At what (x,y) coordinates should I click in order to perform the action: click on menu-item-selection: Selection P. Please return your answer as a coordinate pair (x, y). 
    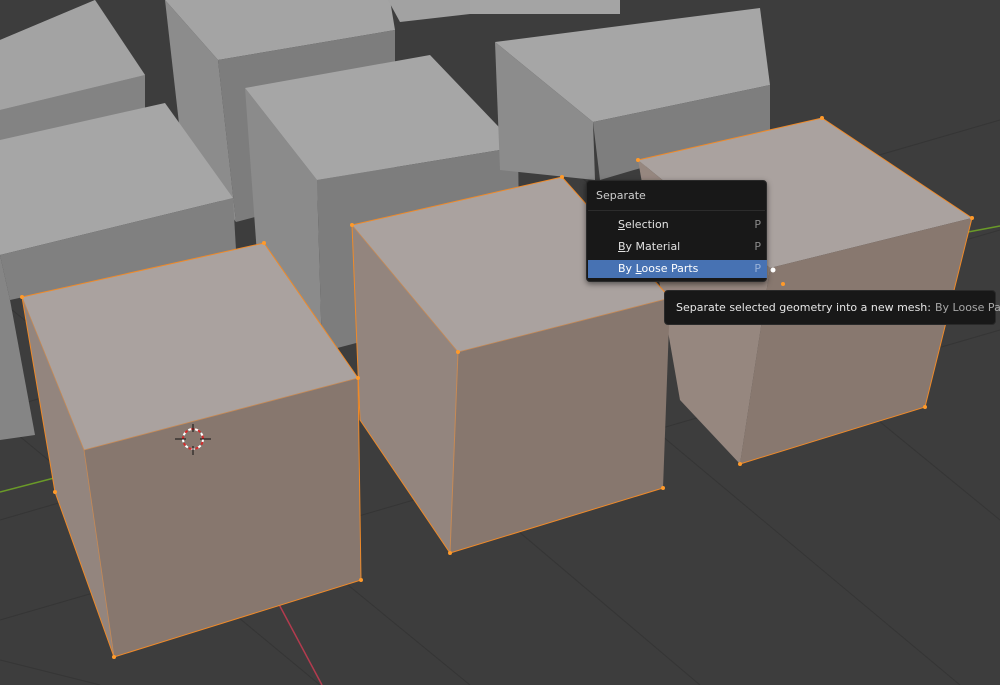
    Looking at the image, I should click on (677, 225).